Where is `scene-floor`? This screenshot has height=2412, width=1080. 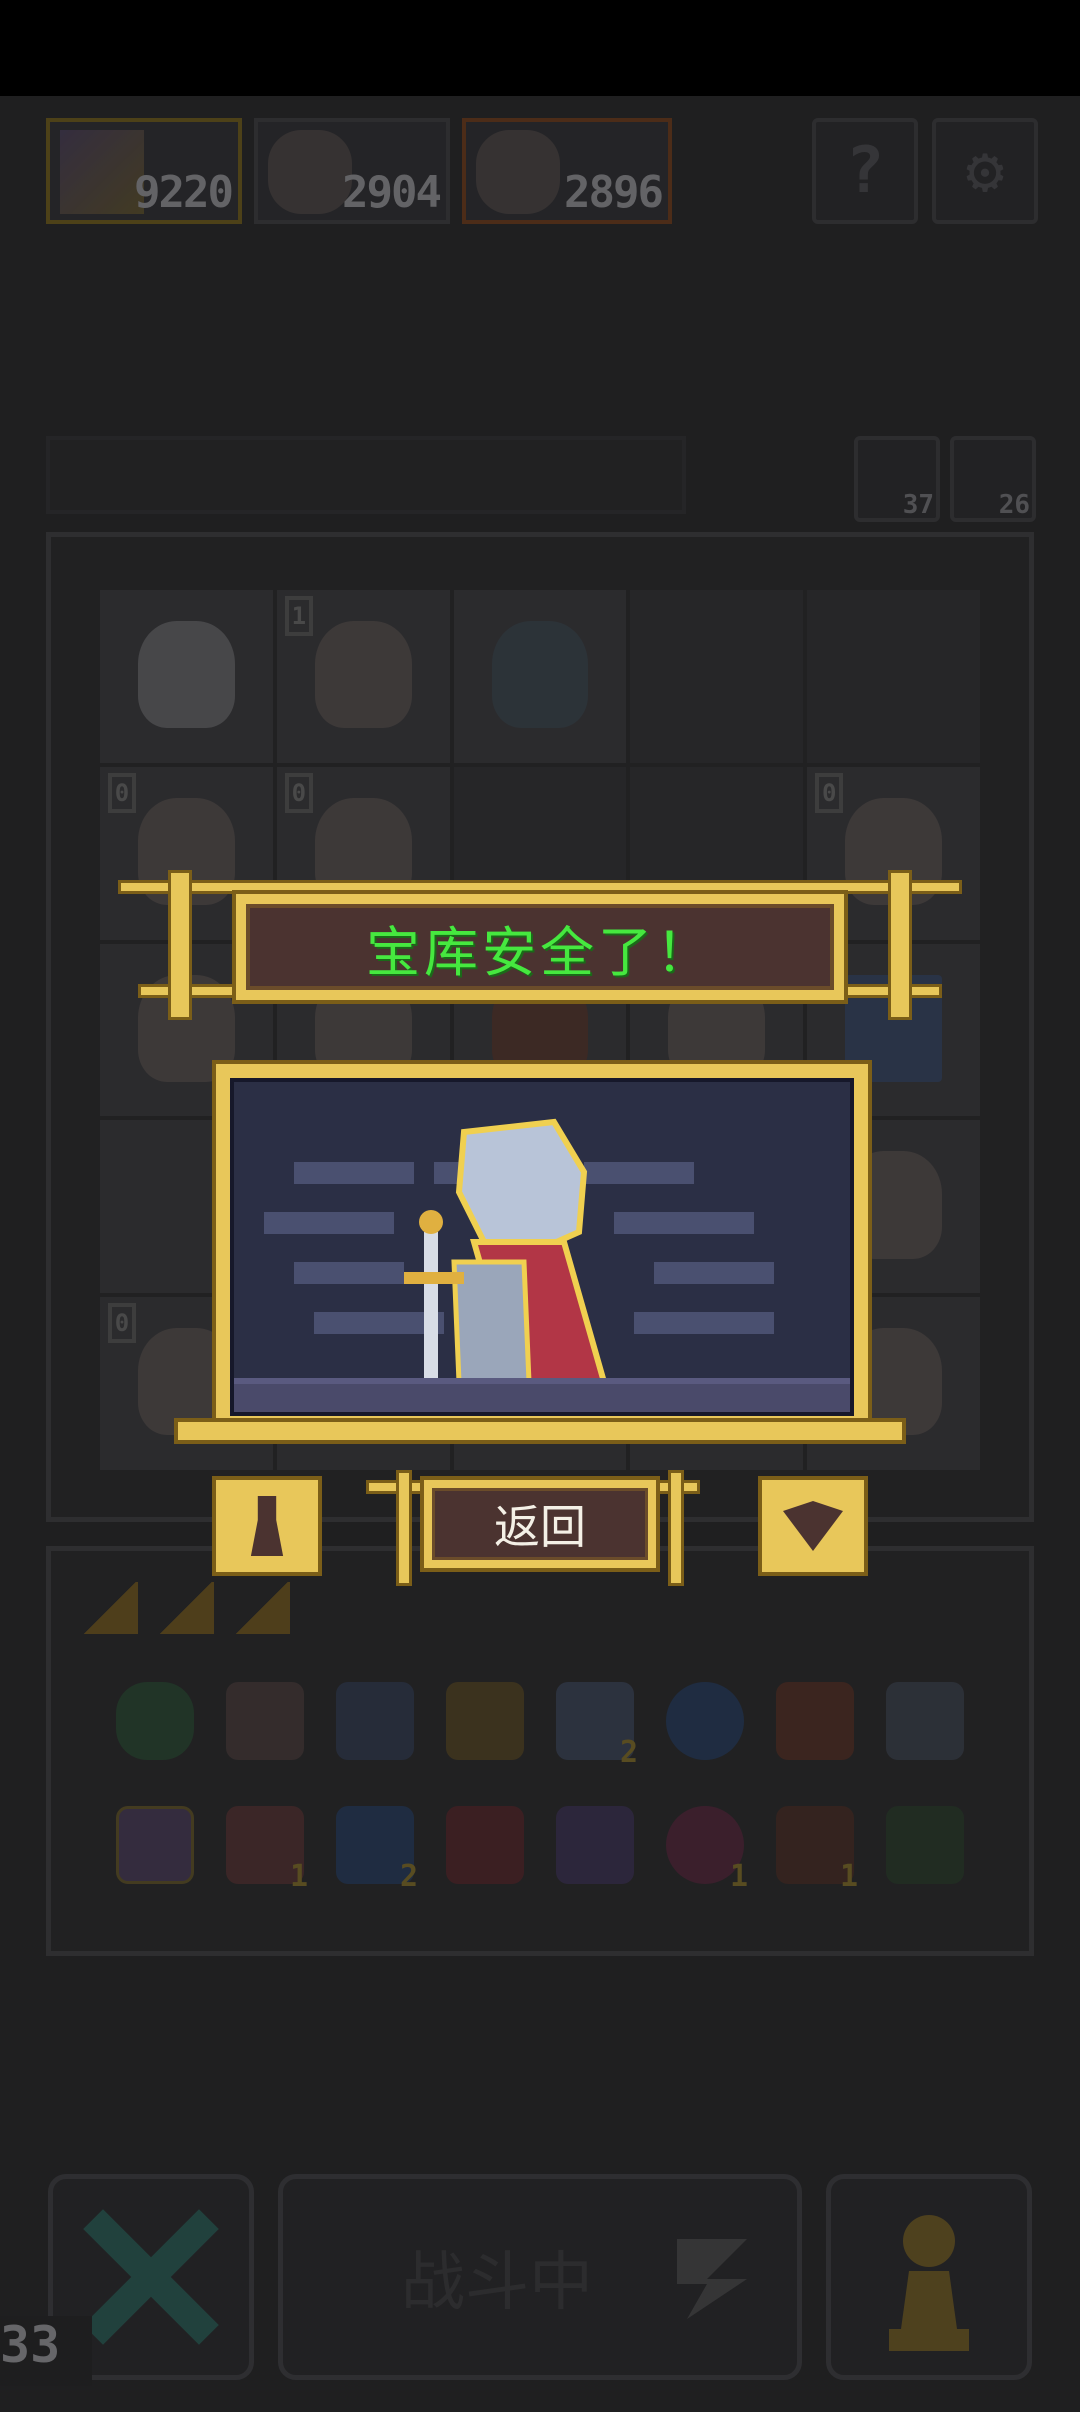
scene-floor is located at coordinates (542, 1395).